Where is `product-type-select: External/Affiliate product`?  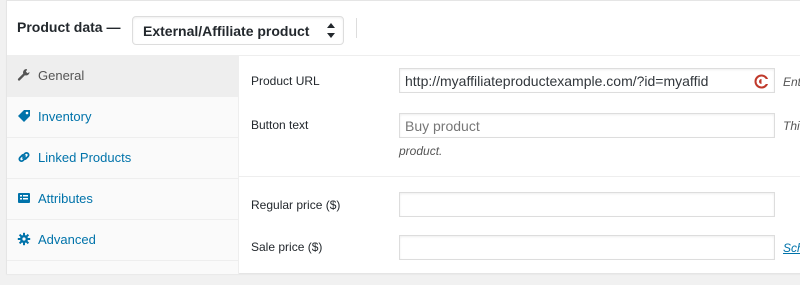 product-type-select: External/Affiliate product is located at coordinates (238, 30).